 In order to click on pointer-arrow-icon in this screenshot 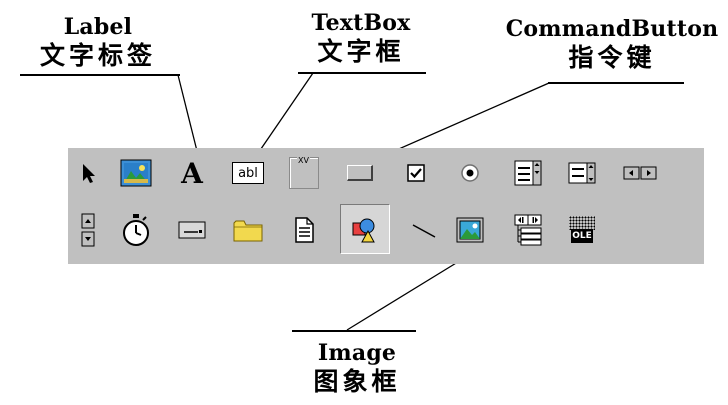, I will do `click(89, 173)`.